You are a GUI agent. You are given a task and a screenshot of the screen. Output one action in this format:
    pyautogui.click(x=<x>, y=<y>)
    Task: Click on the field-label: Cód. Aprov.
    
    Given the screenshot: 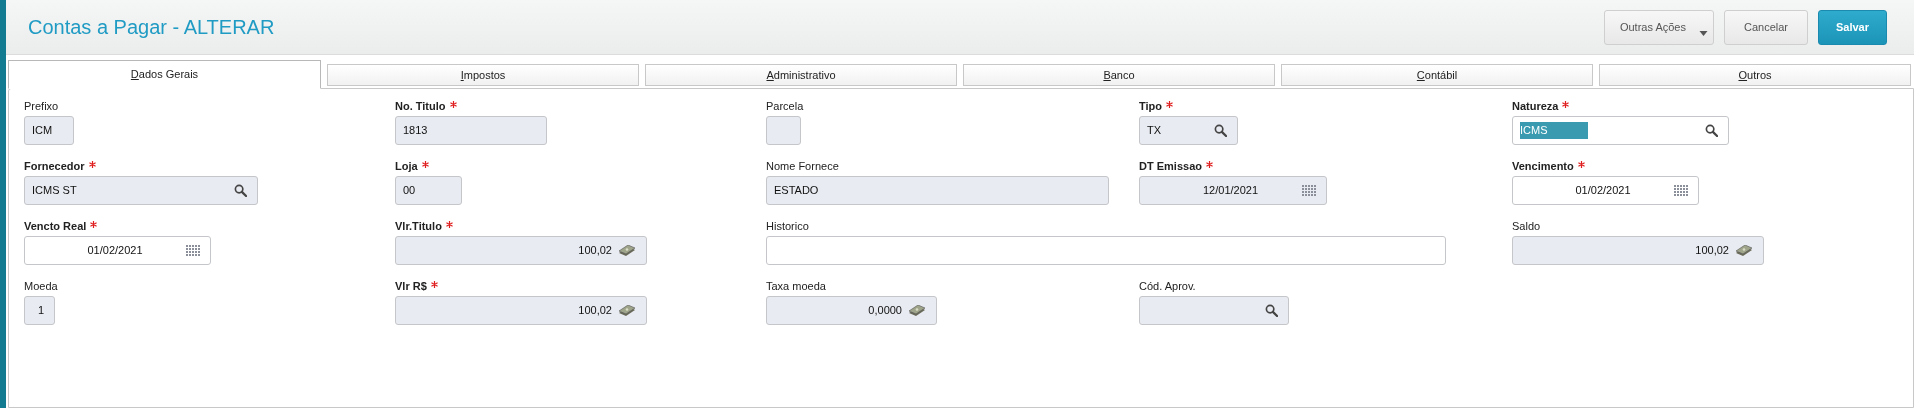 What is the action you would take?
    pyautogui.click(x=1167, y=286)
    